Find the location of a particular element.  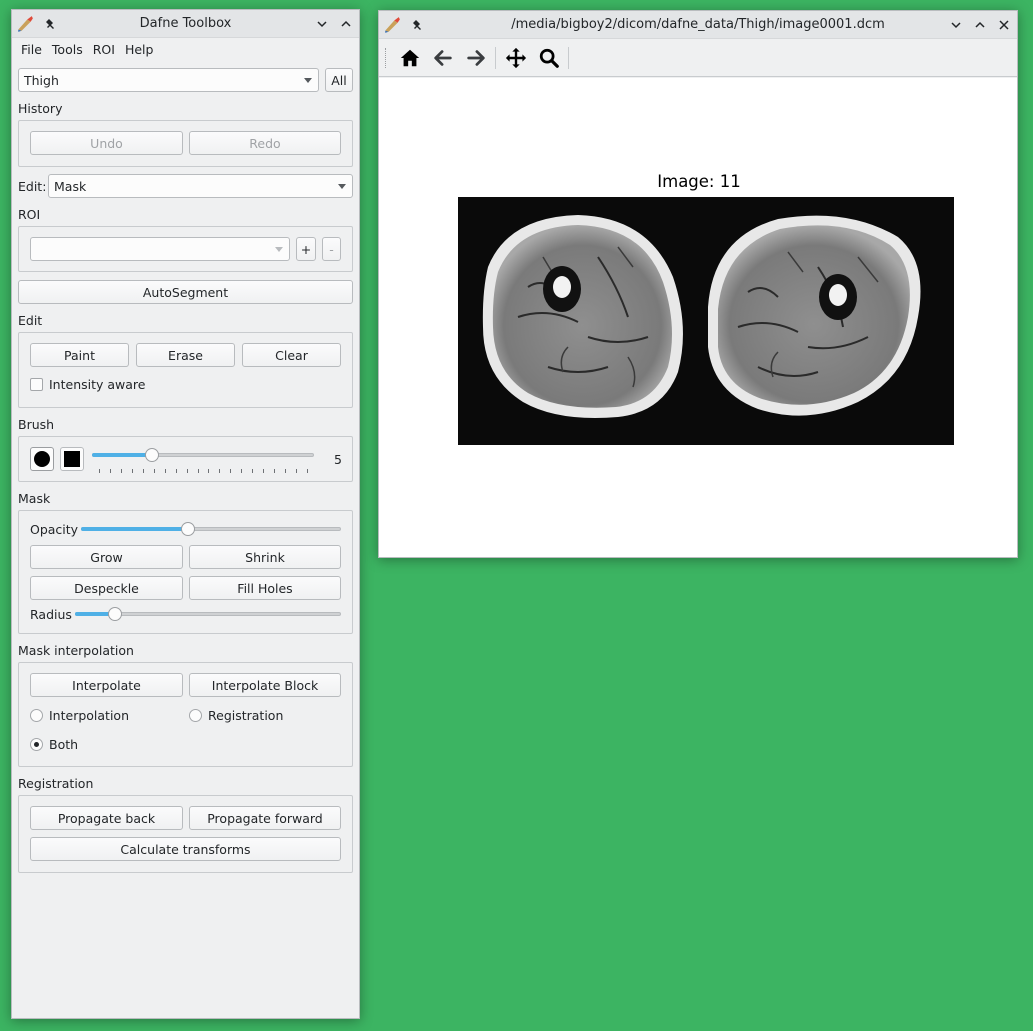

undo-button: Undo is located at coordinates (106, 143).